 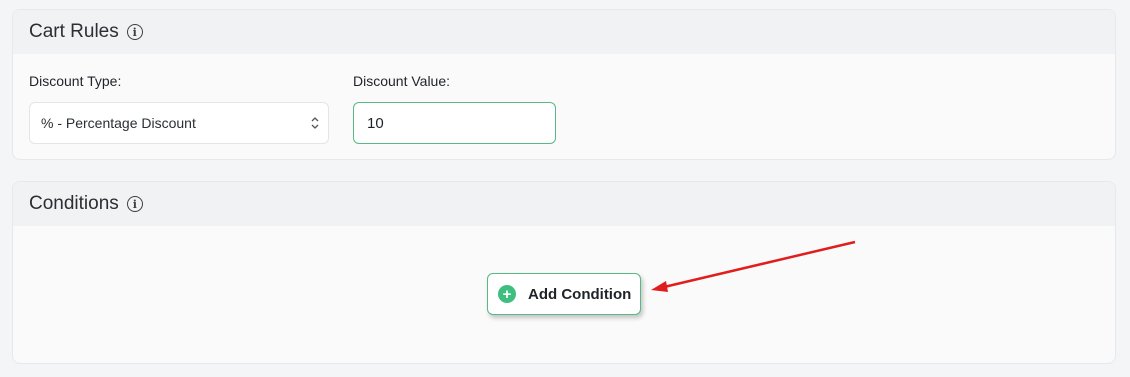 What do you see at coordinates (118, 123) in the screenshot?
I see `discount-type-value: % - Percentage Discount` at bounding box center [118, 123].